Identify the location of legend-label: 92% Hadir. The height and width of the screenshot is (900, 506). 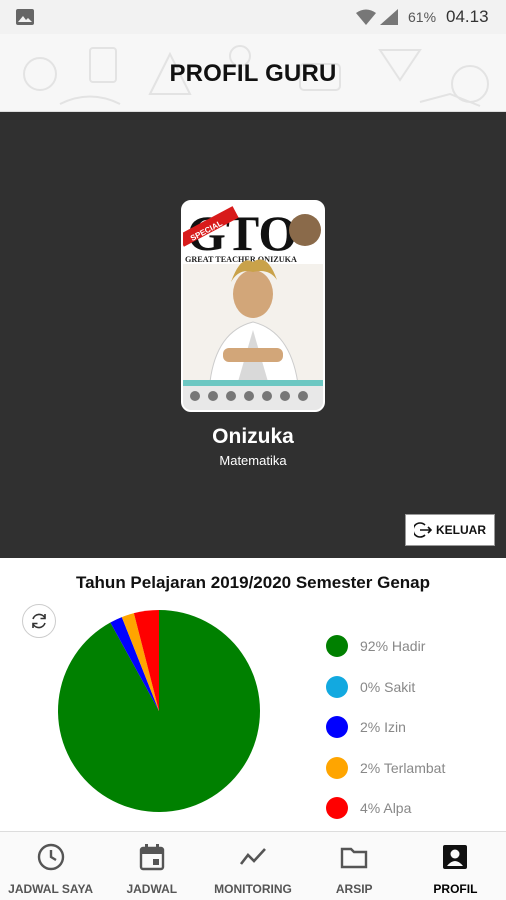
(393, 646).